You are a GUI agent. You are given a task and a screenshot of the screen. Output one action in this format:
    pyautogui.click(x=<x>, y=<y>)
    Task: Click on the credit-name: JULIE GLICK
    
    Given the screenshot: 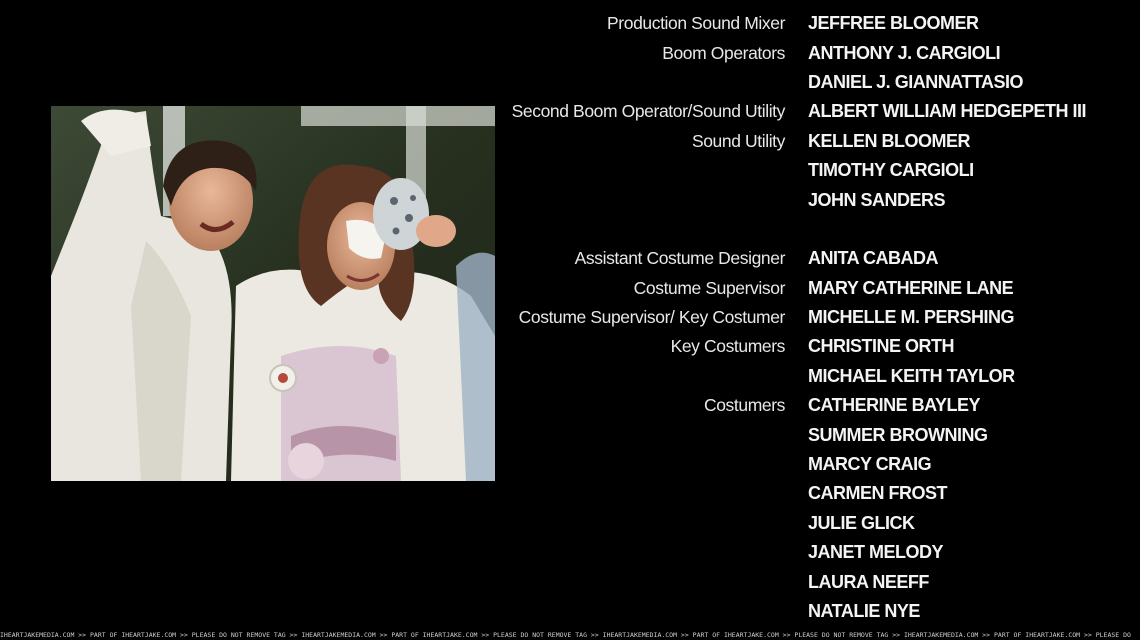 What is the action you would take?
    pyautogui.click(x=861, y=522)
    